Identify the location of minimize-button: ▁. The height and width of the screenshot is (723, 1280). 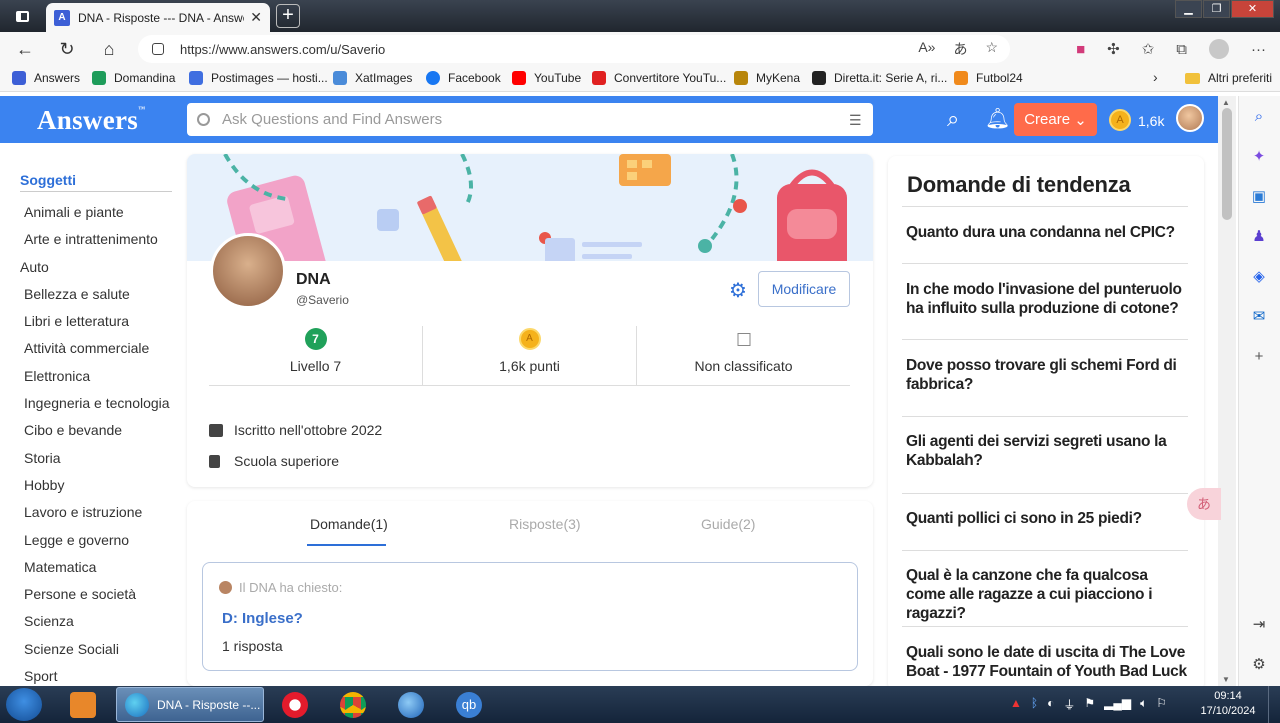
(1188, 9).